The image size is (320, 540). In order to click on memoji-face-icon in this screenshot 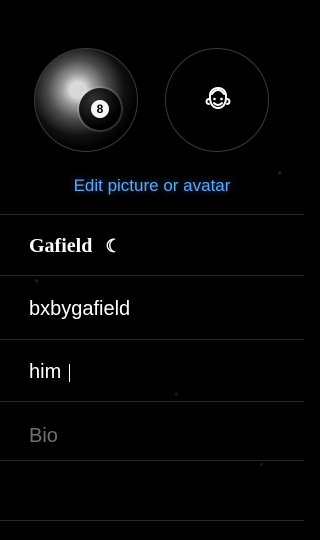, I will do `click(218, 98)`.